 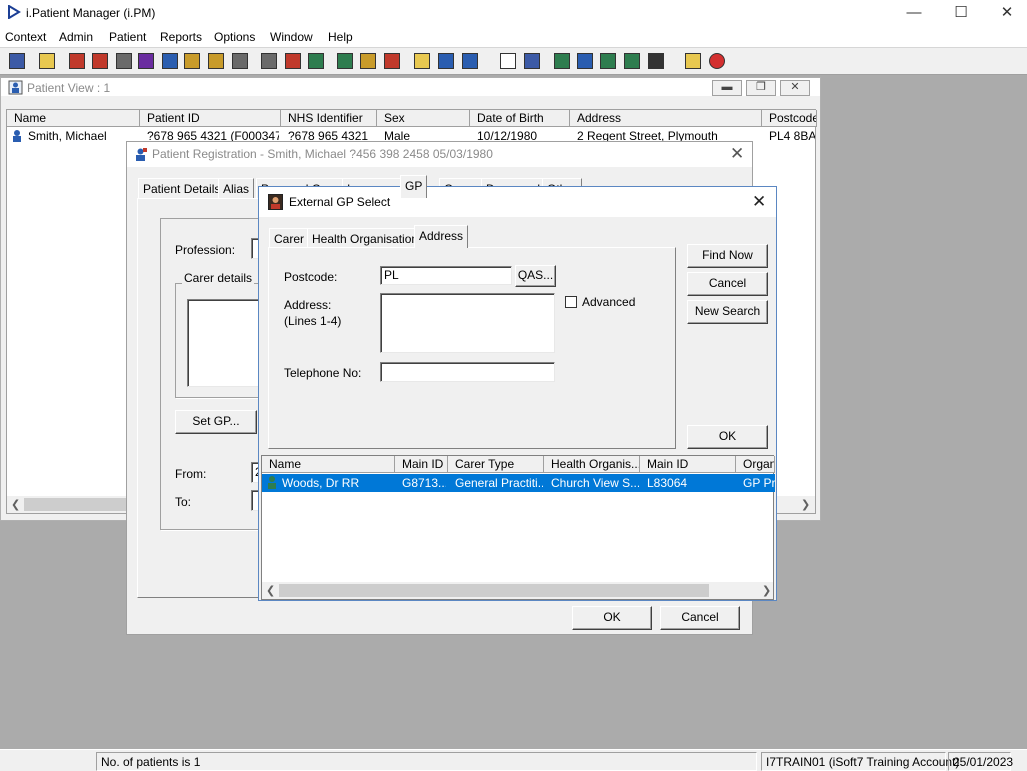 What do you see at coordinates (328, 464) in the screenshot?
I see `gp-column-name: Name` at bounding box center [328, 464].